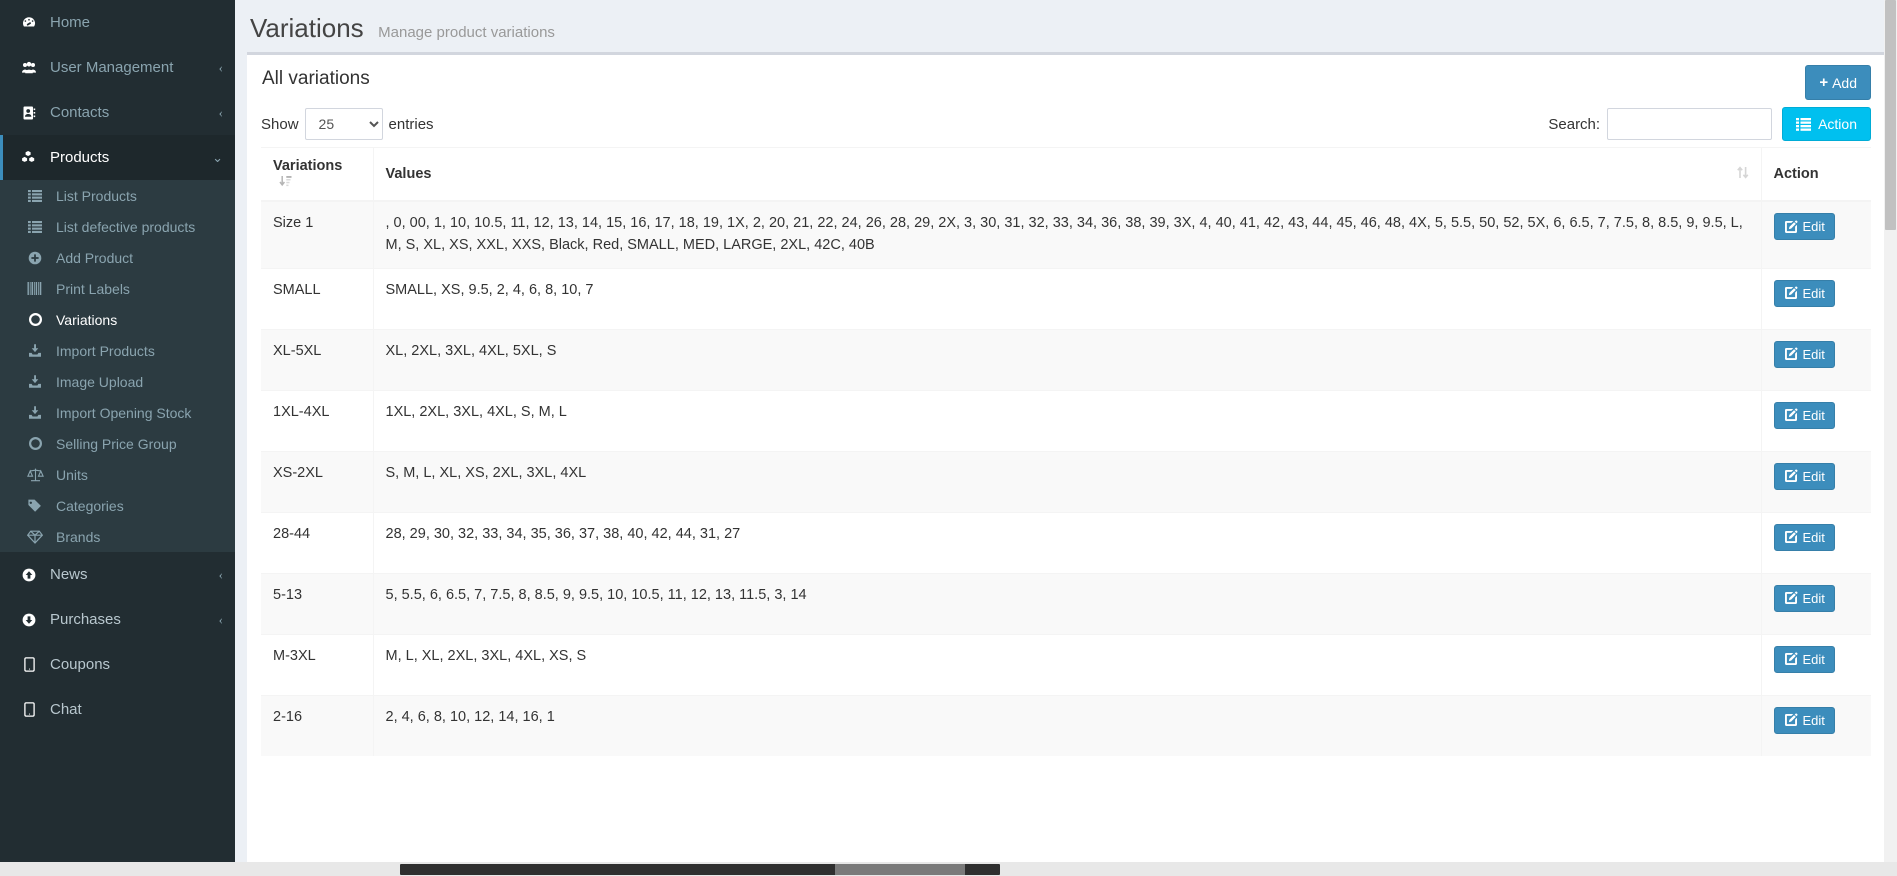 The image size is (1897, 876). I want to click on add-button: + Add, so click(1838, 82).